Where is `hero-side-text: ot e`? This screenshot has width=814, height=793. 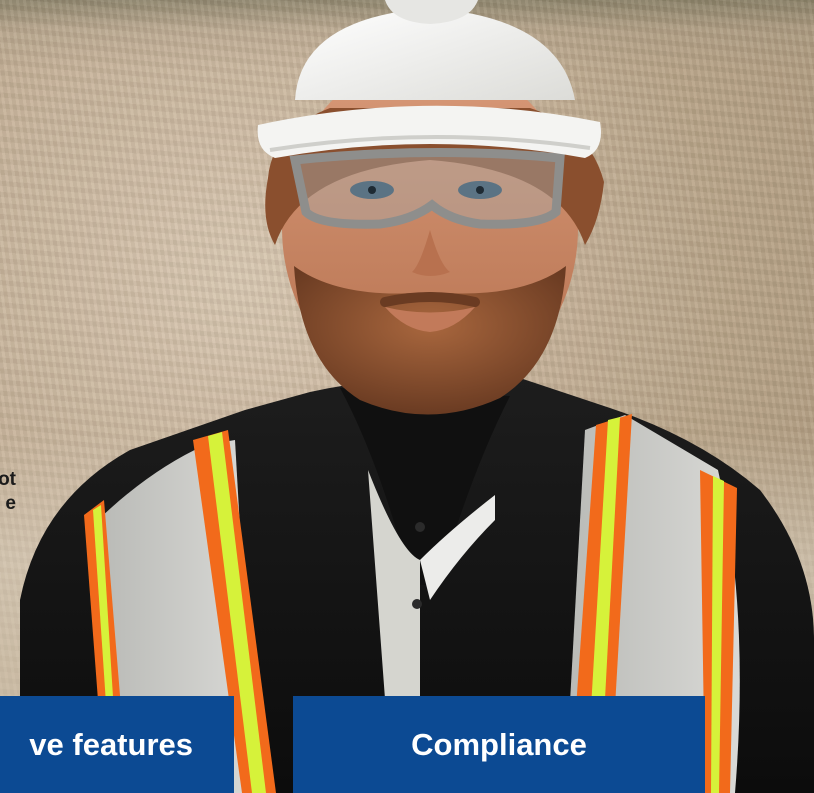 hero-side-text: ot e is located at coordinates (8, 492).